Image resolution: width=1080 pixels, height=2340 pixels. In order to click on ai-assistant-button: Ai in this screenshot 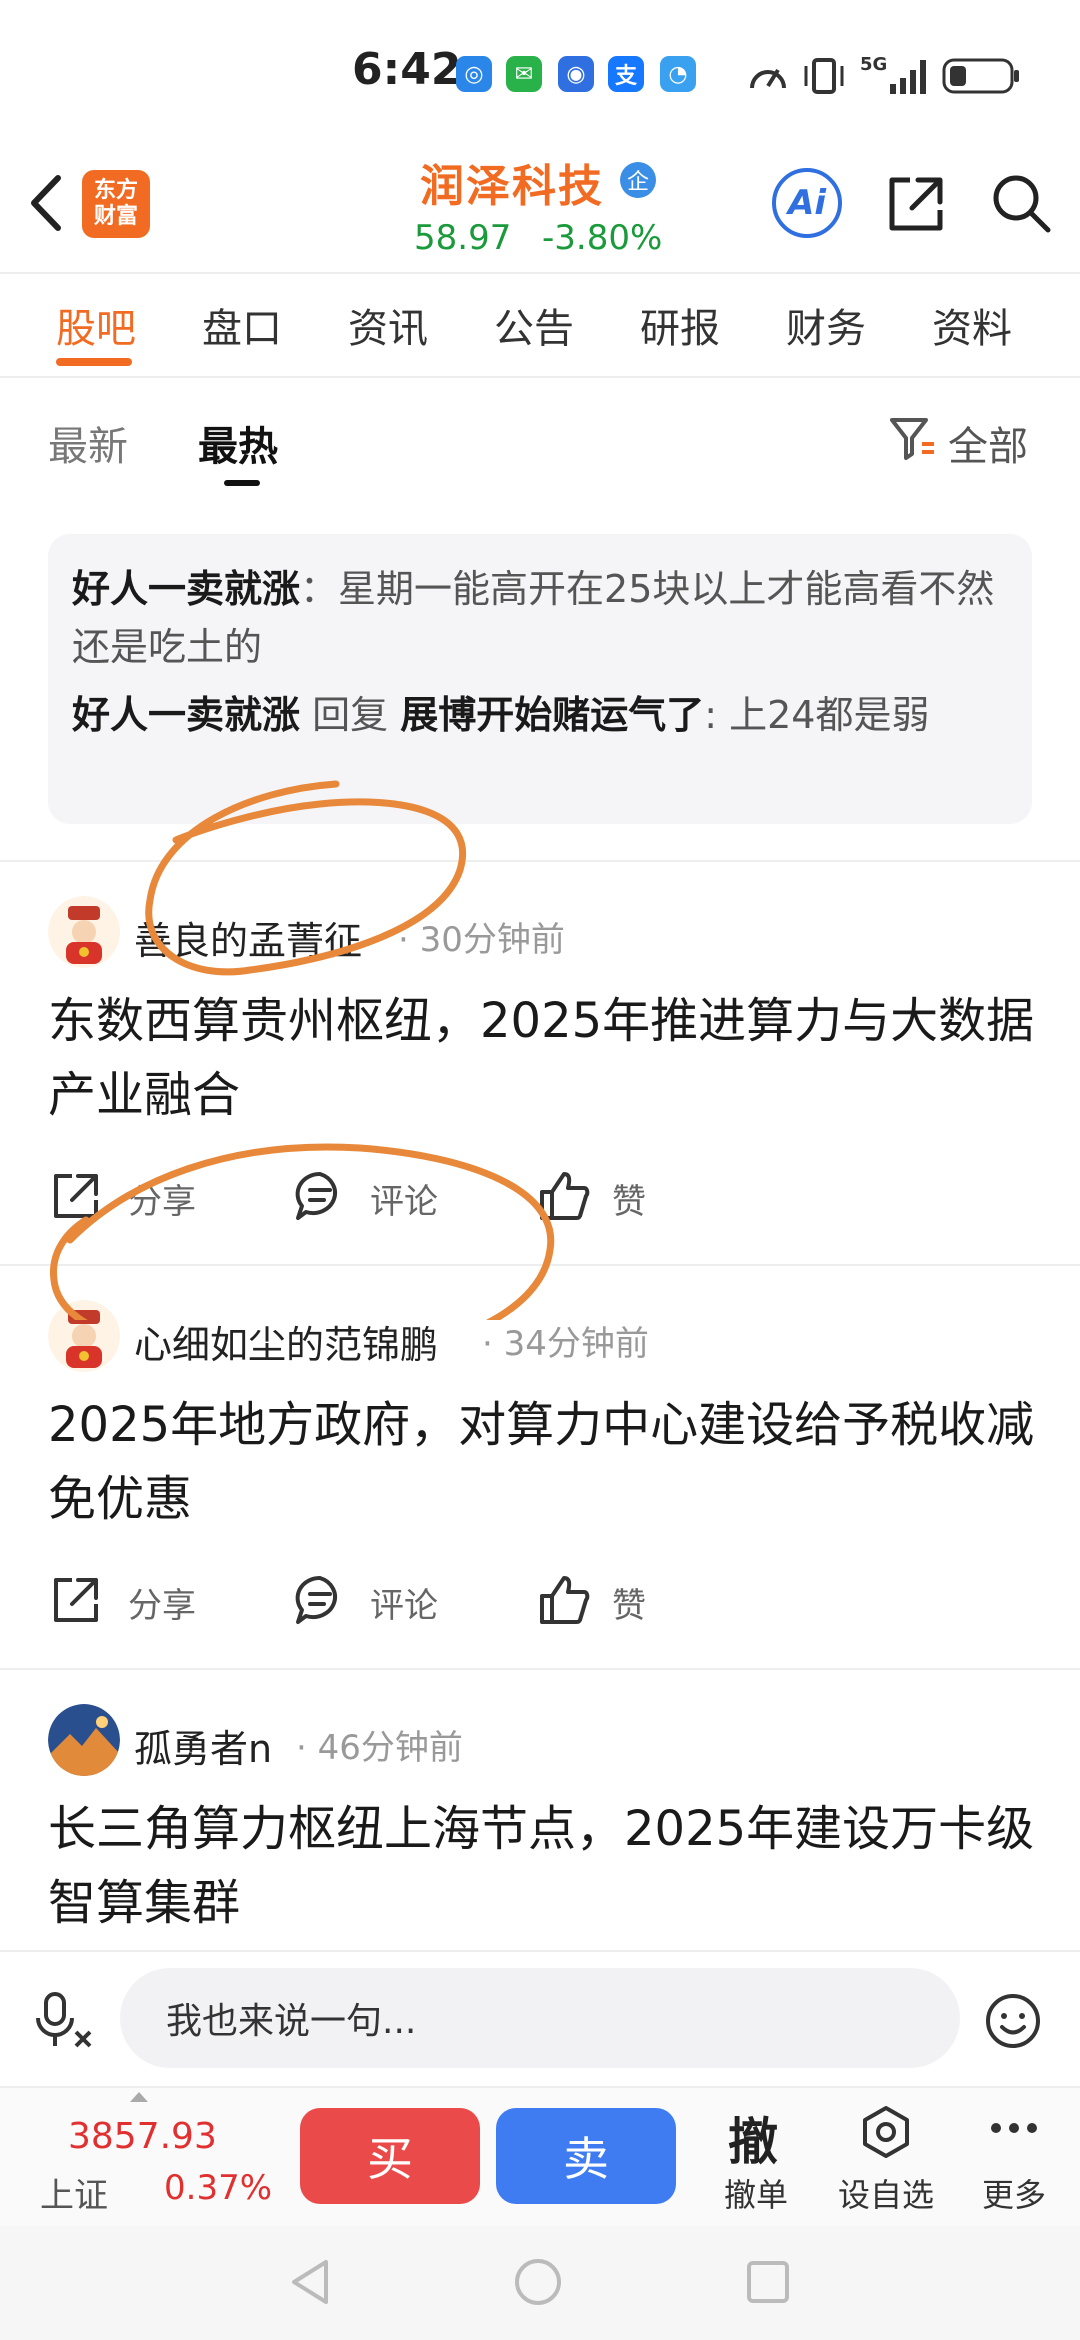, I will do `click(807, 203)`.